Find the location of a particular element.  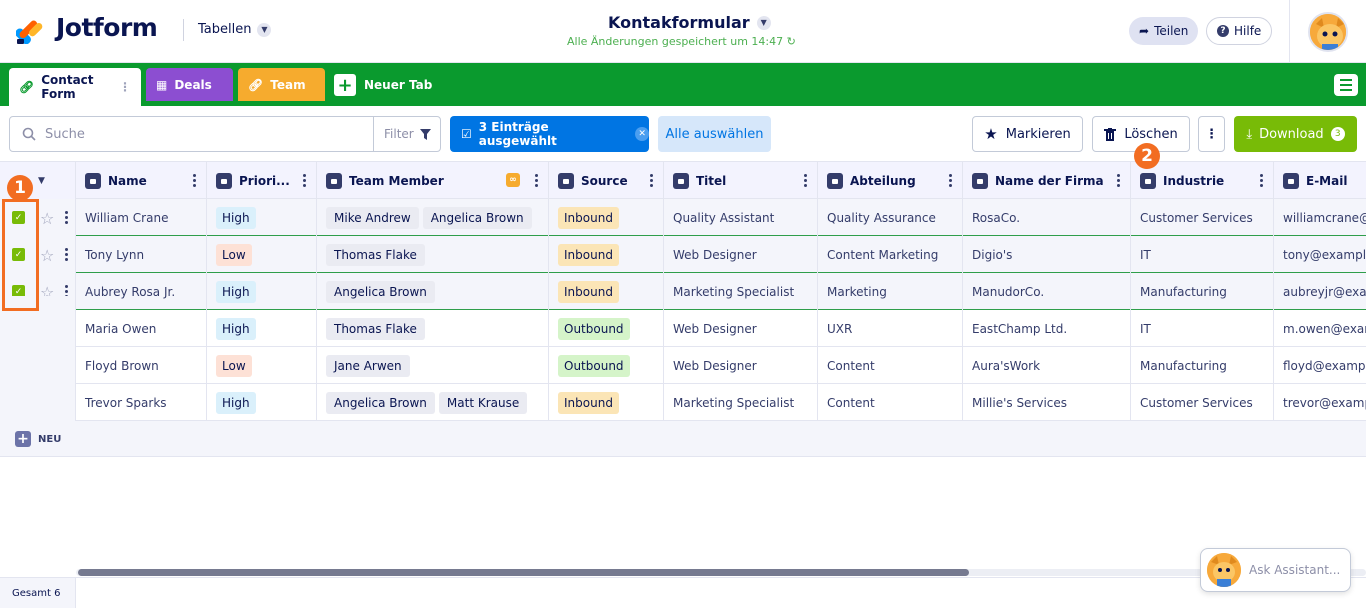

cell-members: Jane Arwen is located at coordinates (433, 365).